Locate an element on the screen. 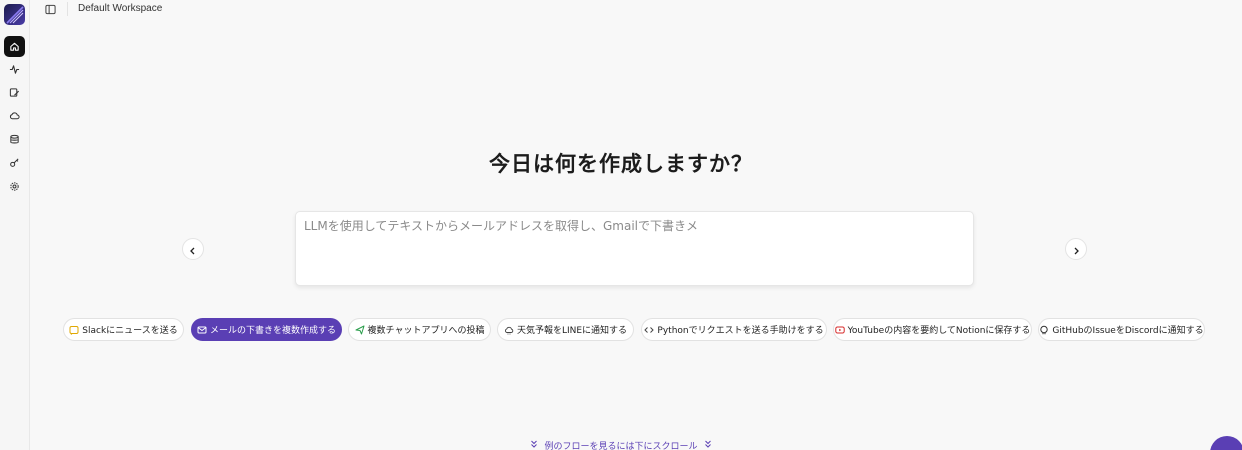 This screenshot has width=1242, height=450. sidebar-toggle-button is located at coordinates (50, 9).